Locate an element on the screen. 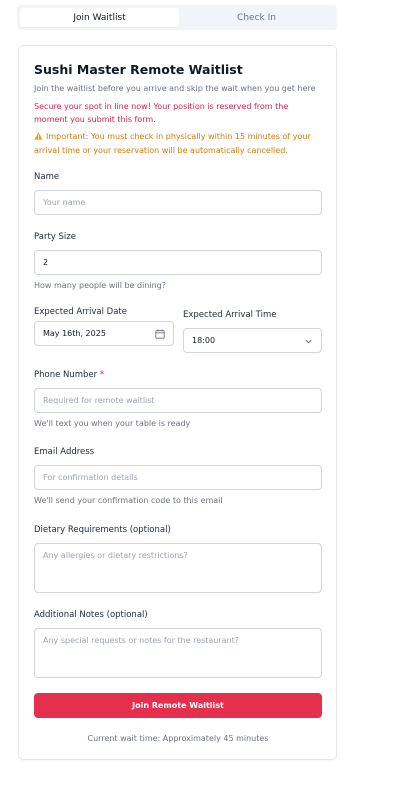  chevron-down-icon is located at coordinates (308, 341).